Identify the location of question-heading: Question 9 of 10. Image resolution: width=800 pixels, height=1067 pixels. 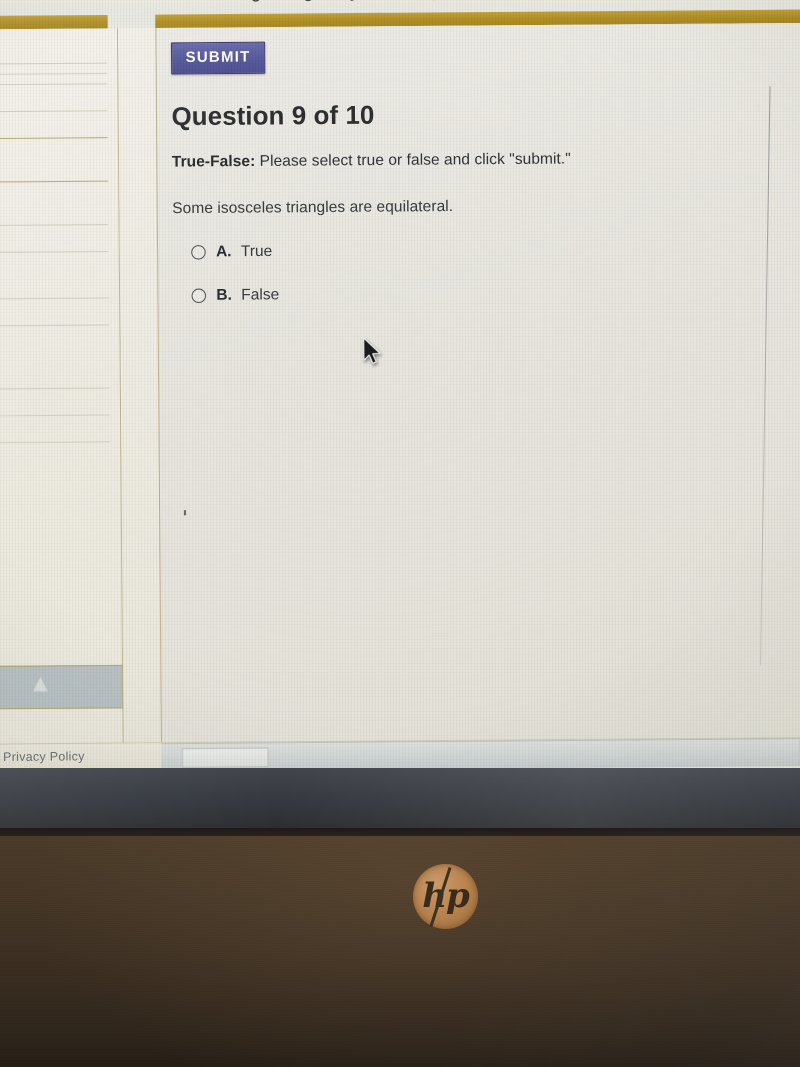
(273, 116).